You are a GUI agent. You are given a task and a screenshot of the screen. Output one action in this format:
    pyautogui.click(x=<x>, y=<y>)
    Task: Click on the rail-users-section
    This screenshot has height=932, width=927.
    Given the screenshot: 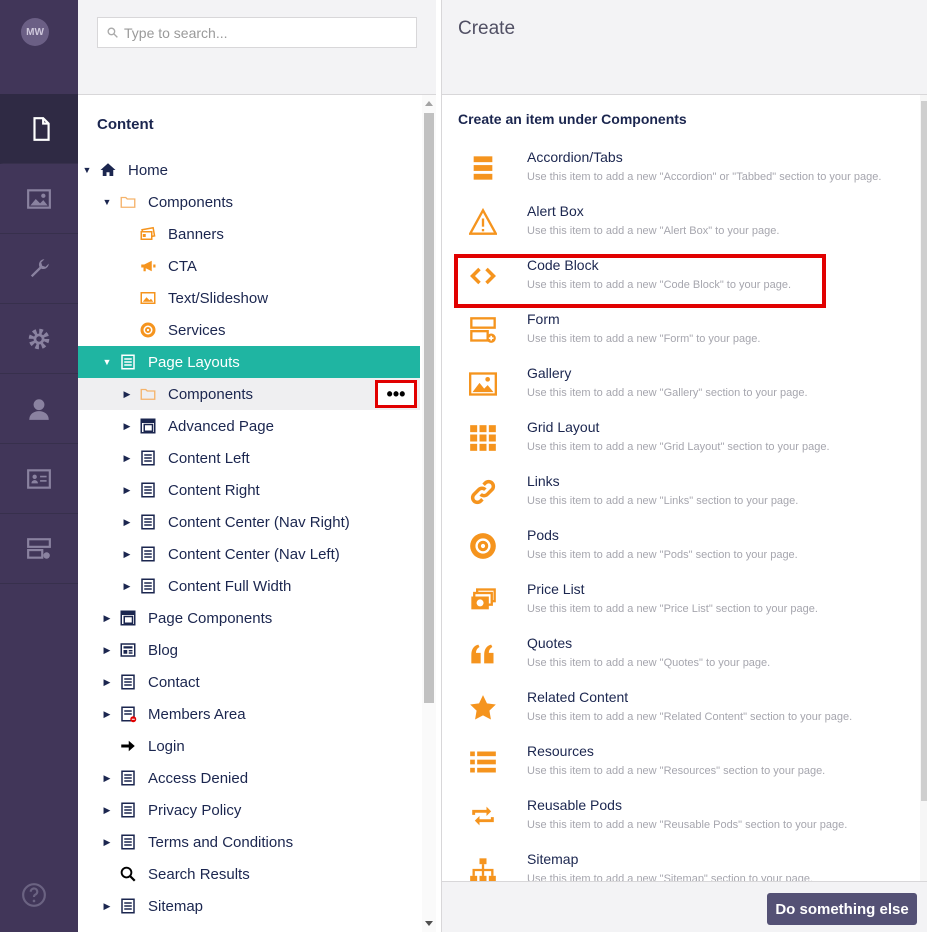 What is the action you would take?
    pyautogui.click(x=39, y=409)
    